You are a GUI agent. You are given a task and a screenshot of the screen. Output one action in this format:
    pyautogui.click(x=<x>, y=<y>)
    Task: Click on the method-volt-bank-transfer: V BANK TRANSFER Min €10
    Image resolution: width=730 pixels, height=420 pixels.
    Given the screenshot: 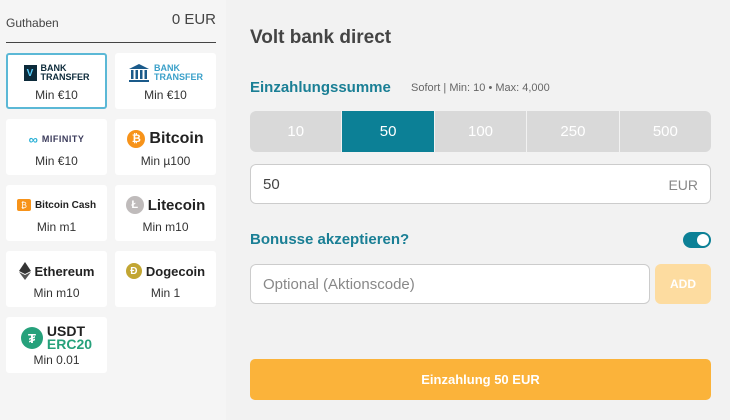 What is the action you would take?
    pyautogui.click(x=56, y=81)
    